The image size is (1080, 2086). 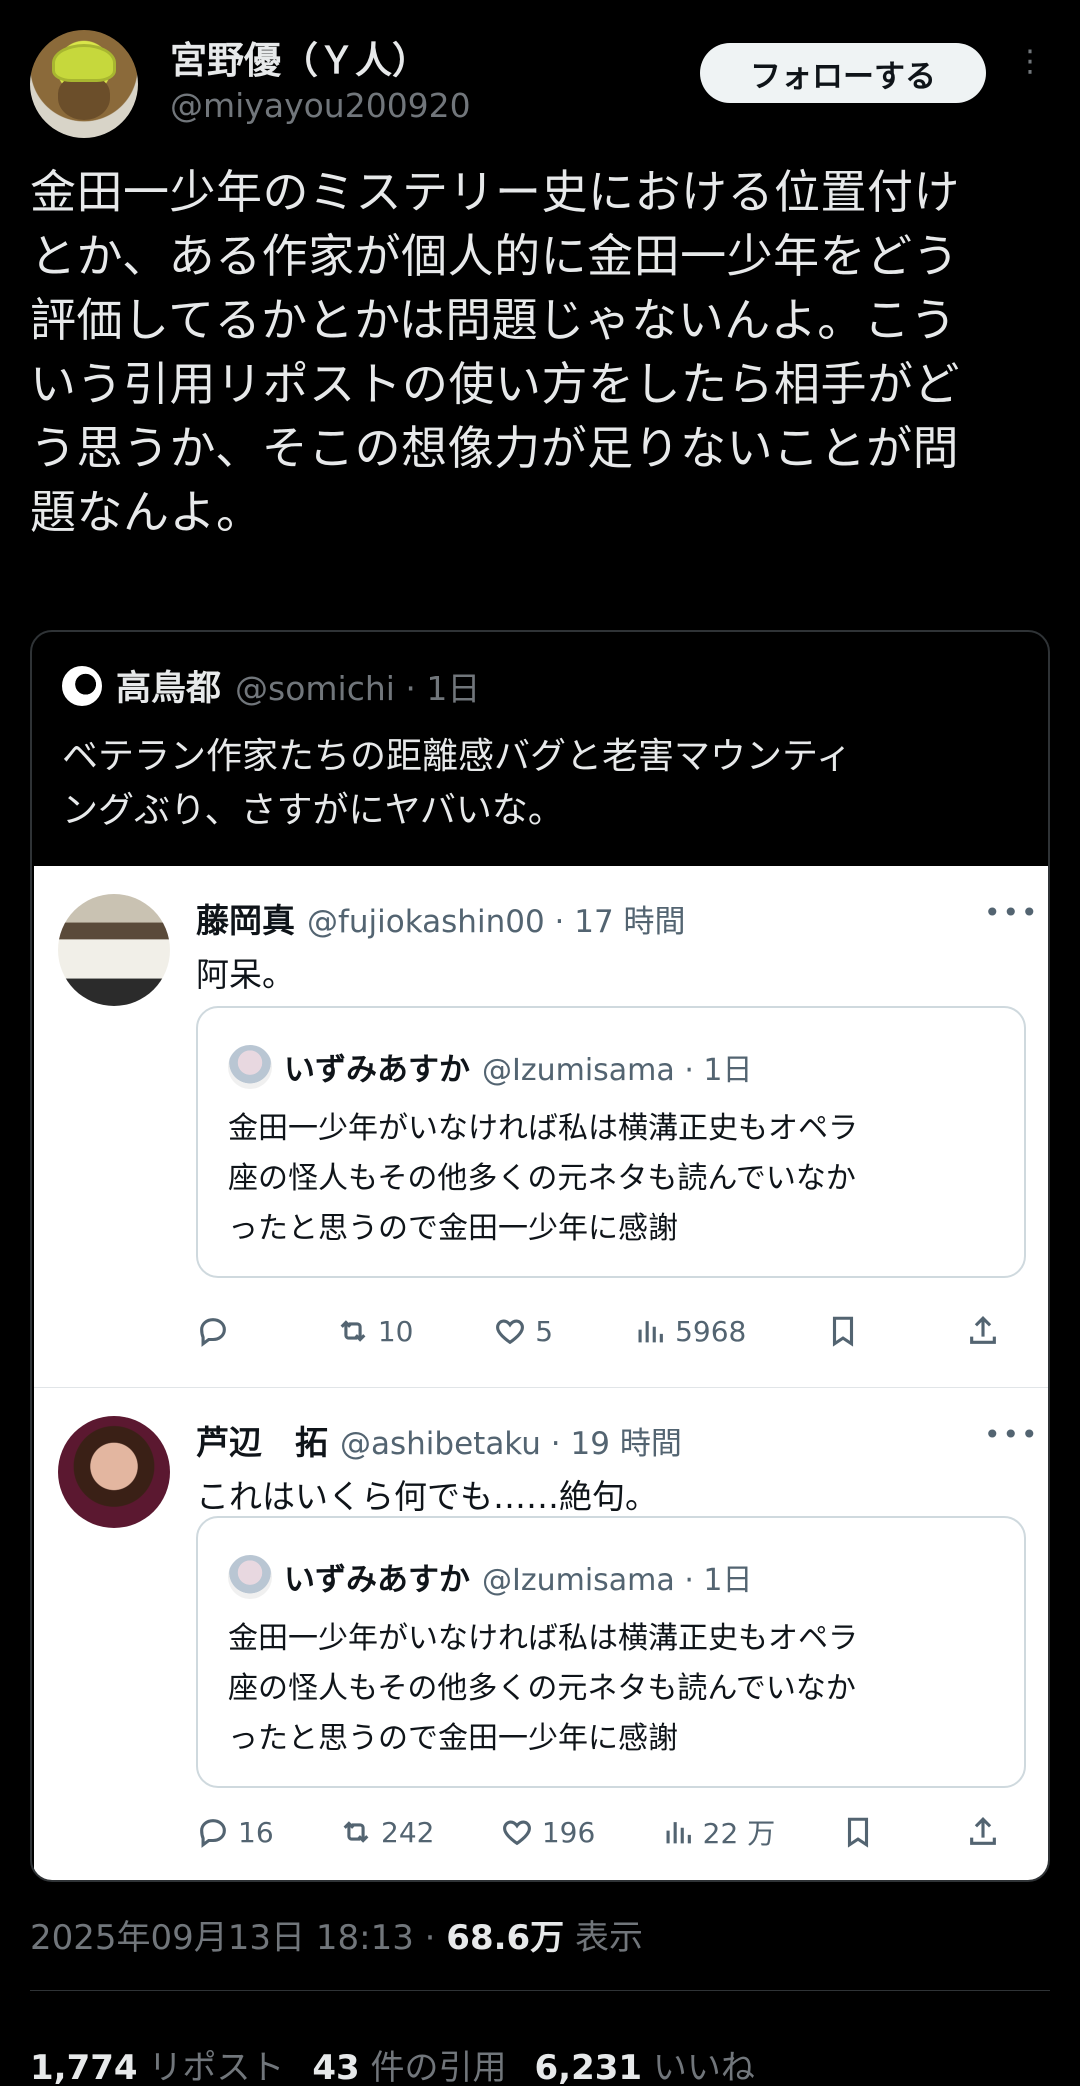 I want to click on reply-author-name: 藤岡真, so click(x=245, y=920).